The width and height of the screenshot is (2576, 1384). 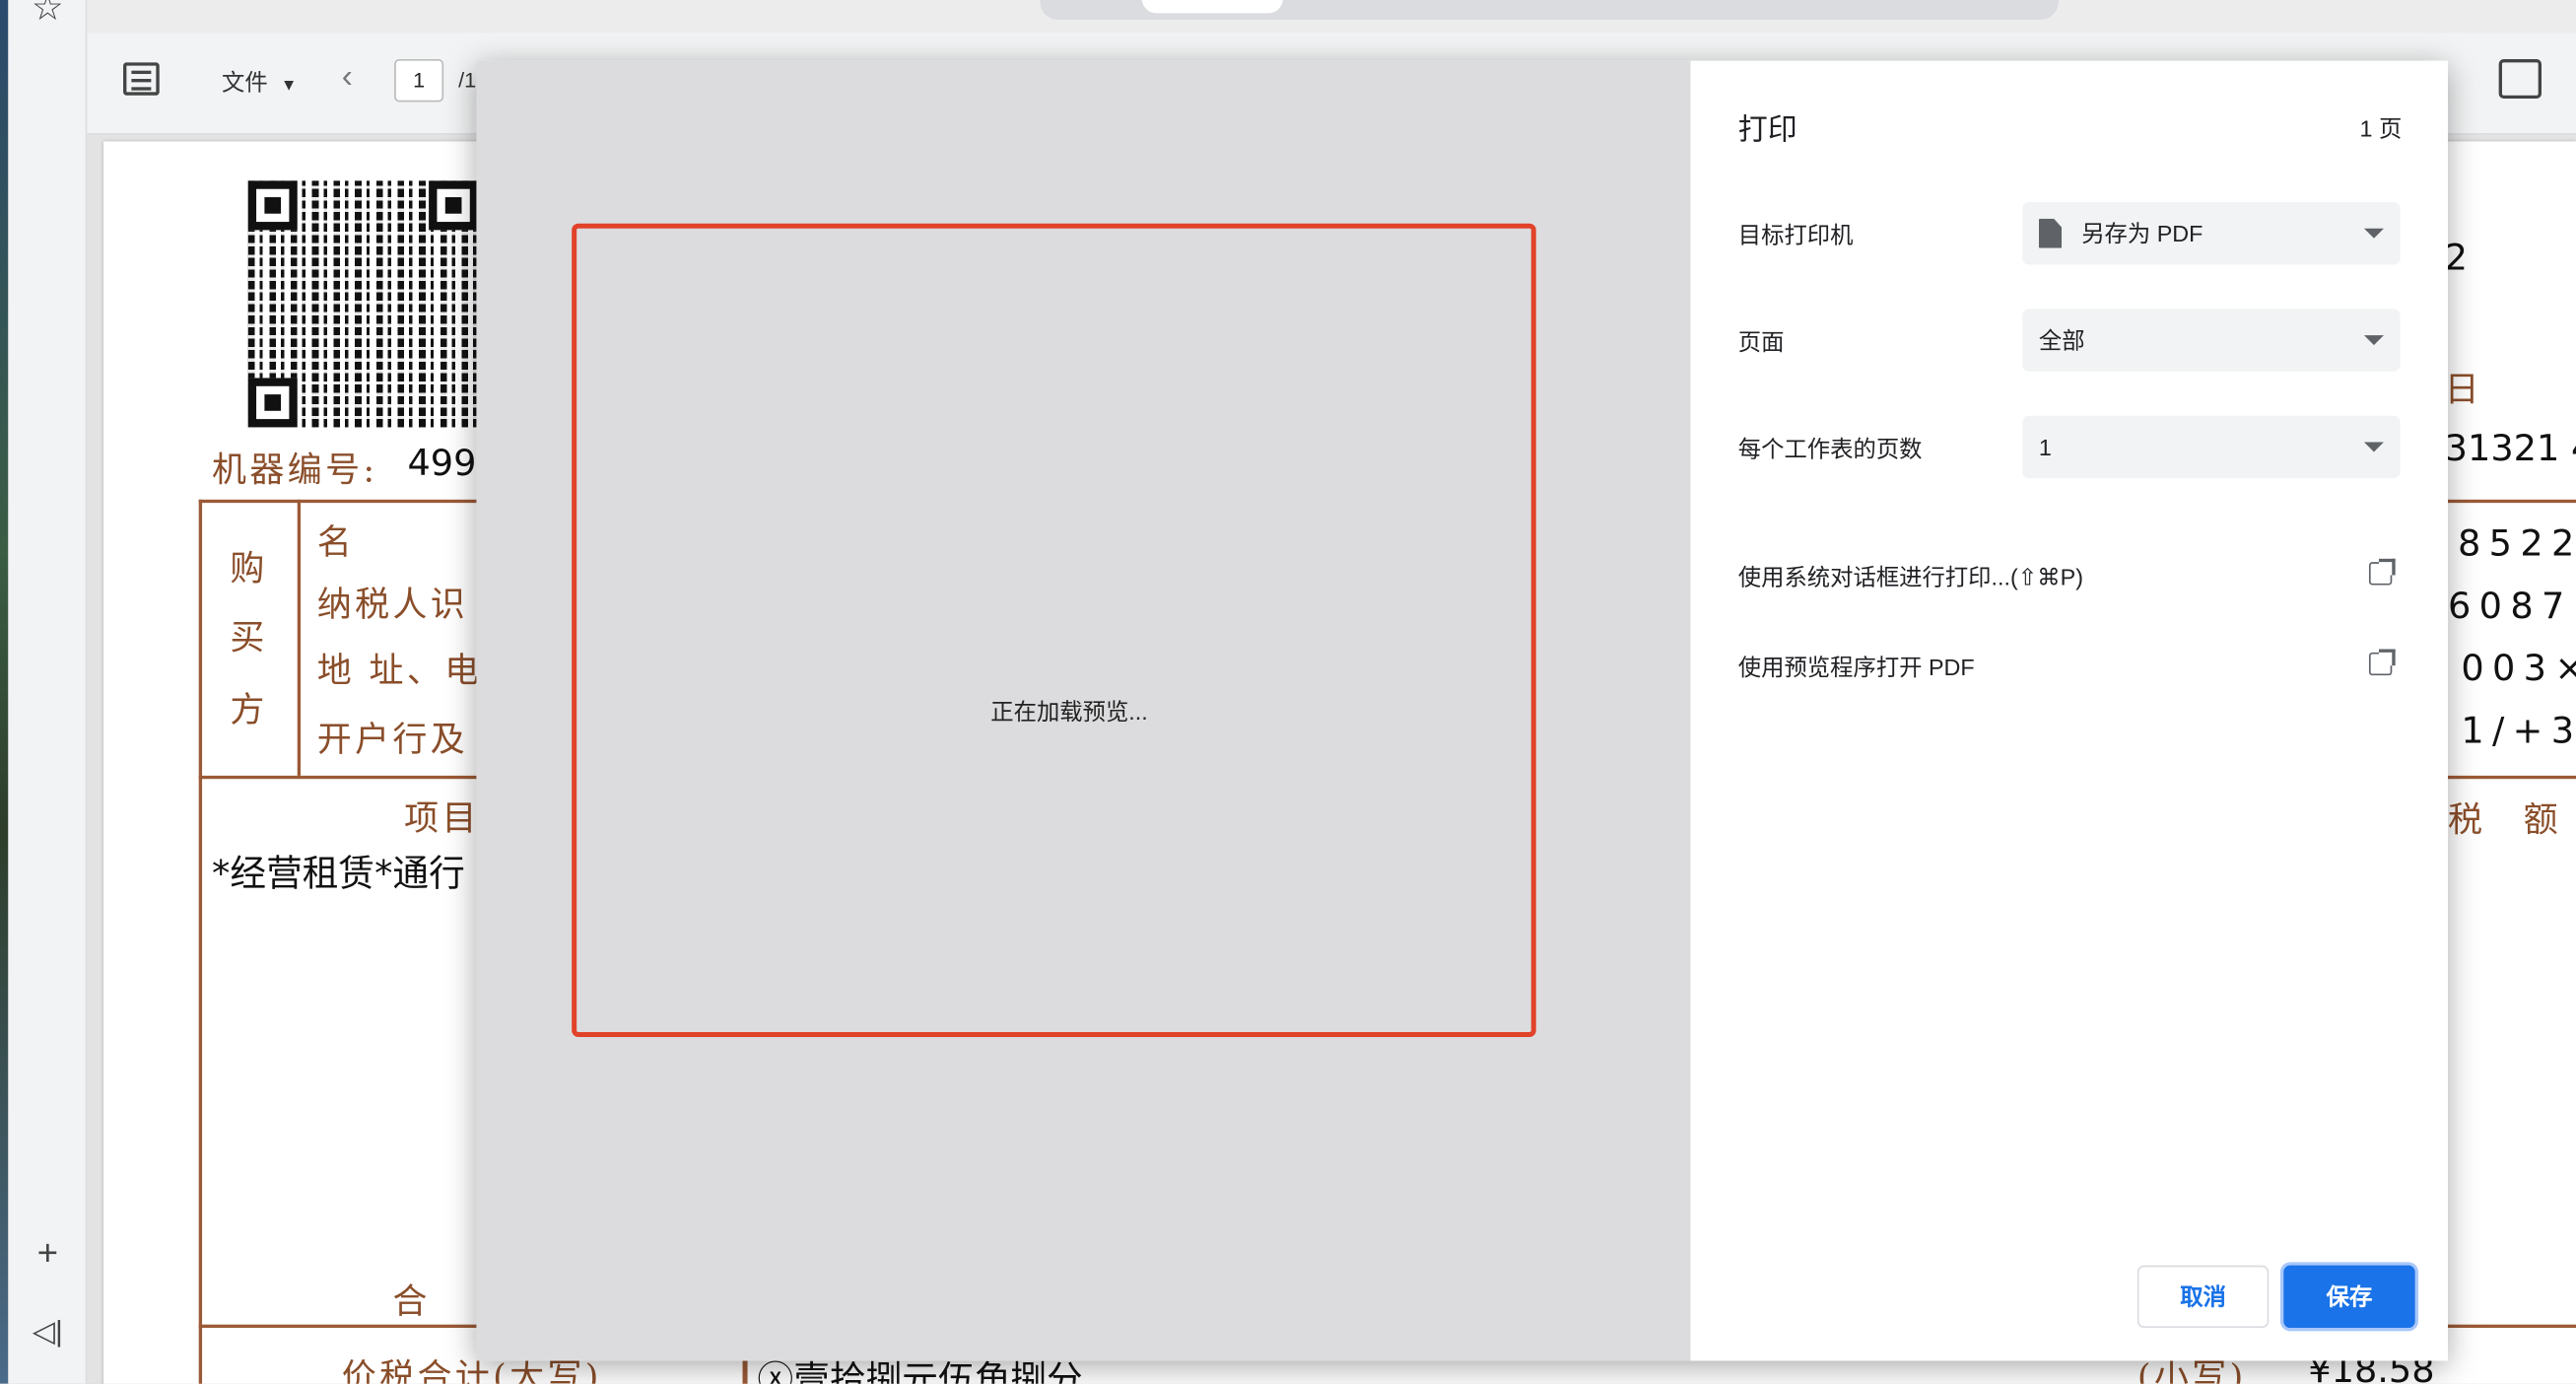 What do you see at coordinates (363, 304) in the screenshot?
I see `qr-code` at bounding box center [363, 304].